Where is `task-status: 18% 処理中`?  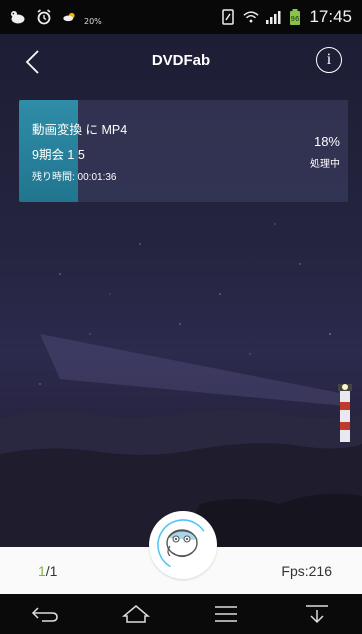
task-status: 18% 処理中 is located at coordinates (325, 152).